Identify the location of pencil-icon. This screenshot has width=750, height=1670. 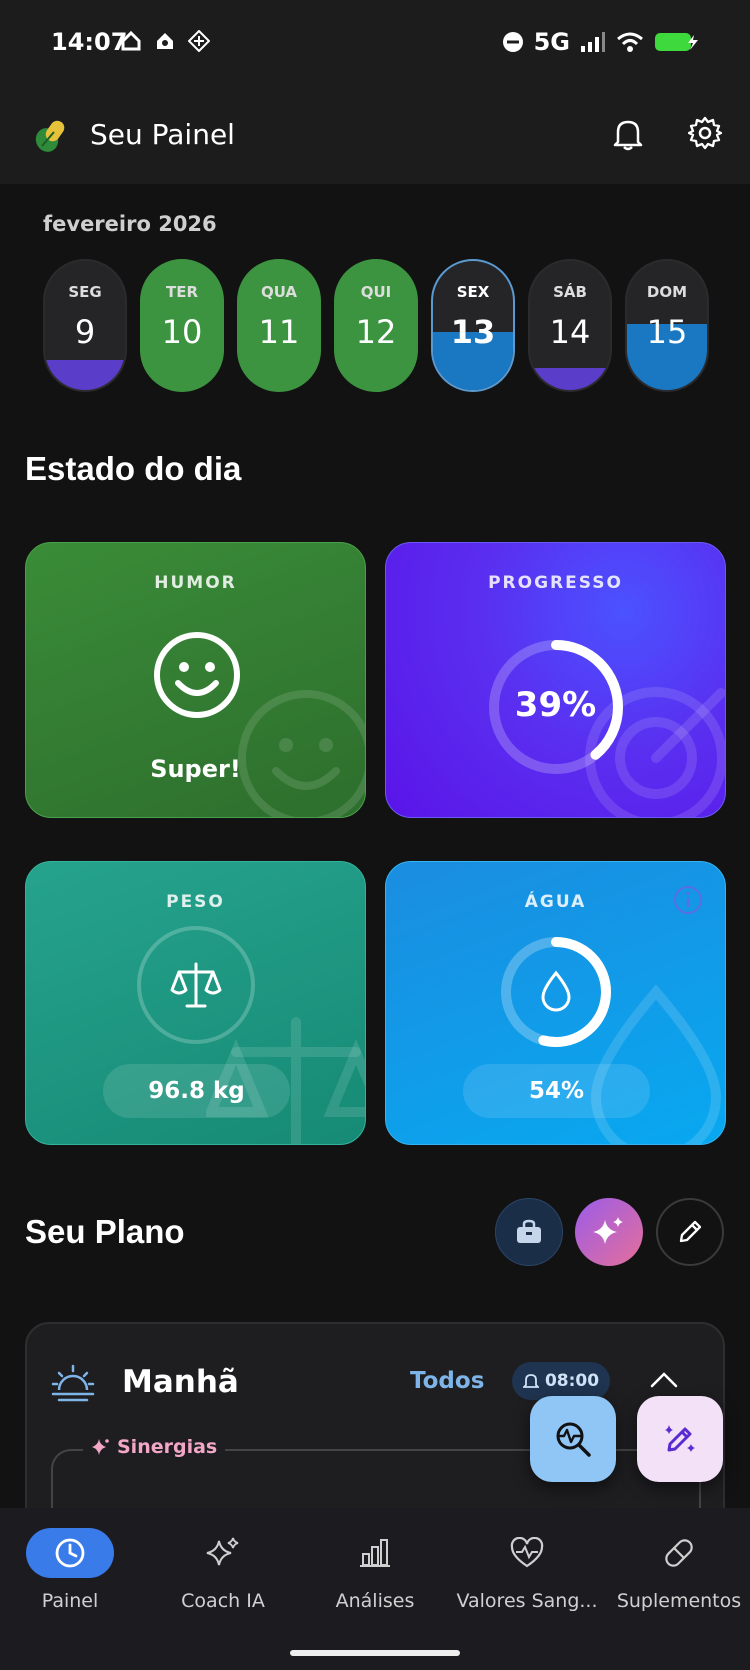
(690, 1231).